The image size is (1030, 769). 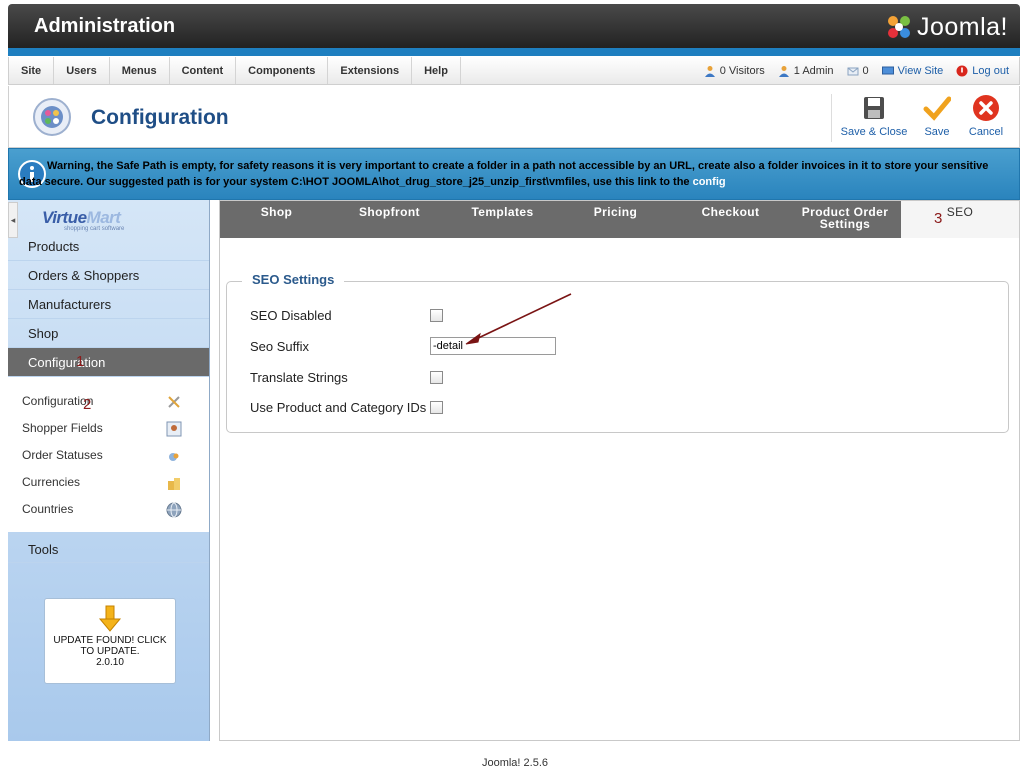 What do you see at coordinates (742, 70) in the screenshot?
I see `visitors-count: 0 Visitors` at bounding box center [742, 70].